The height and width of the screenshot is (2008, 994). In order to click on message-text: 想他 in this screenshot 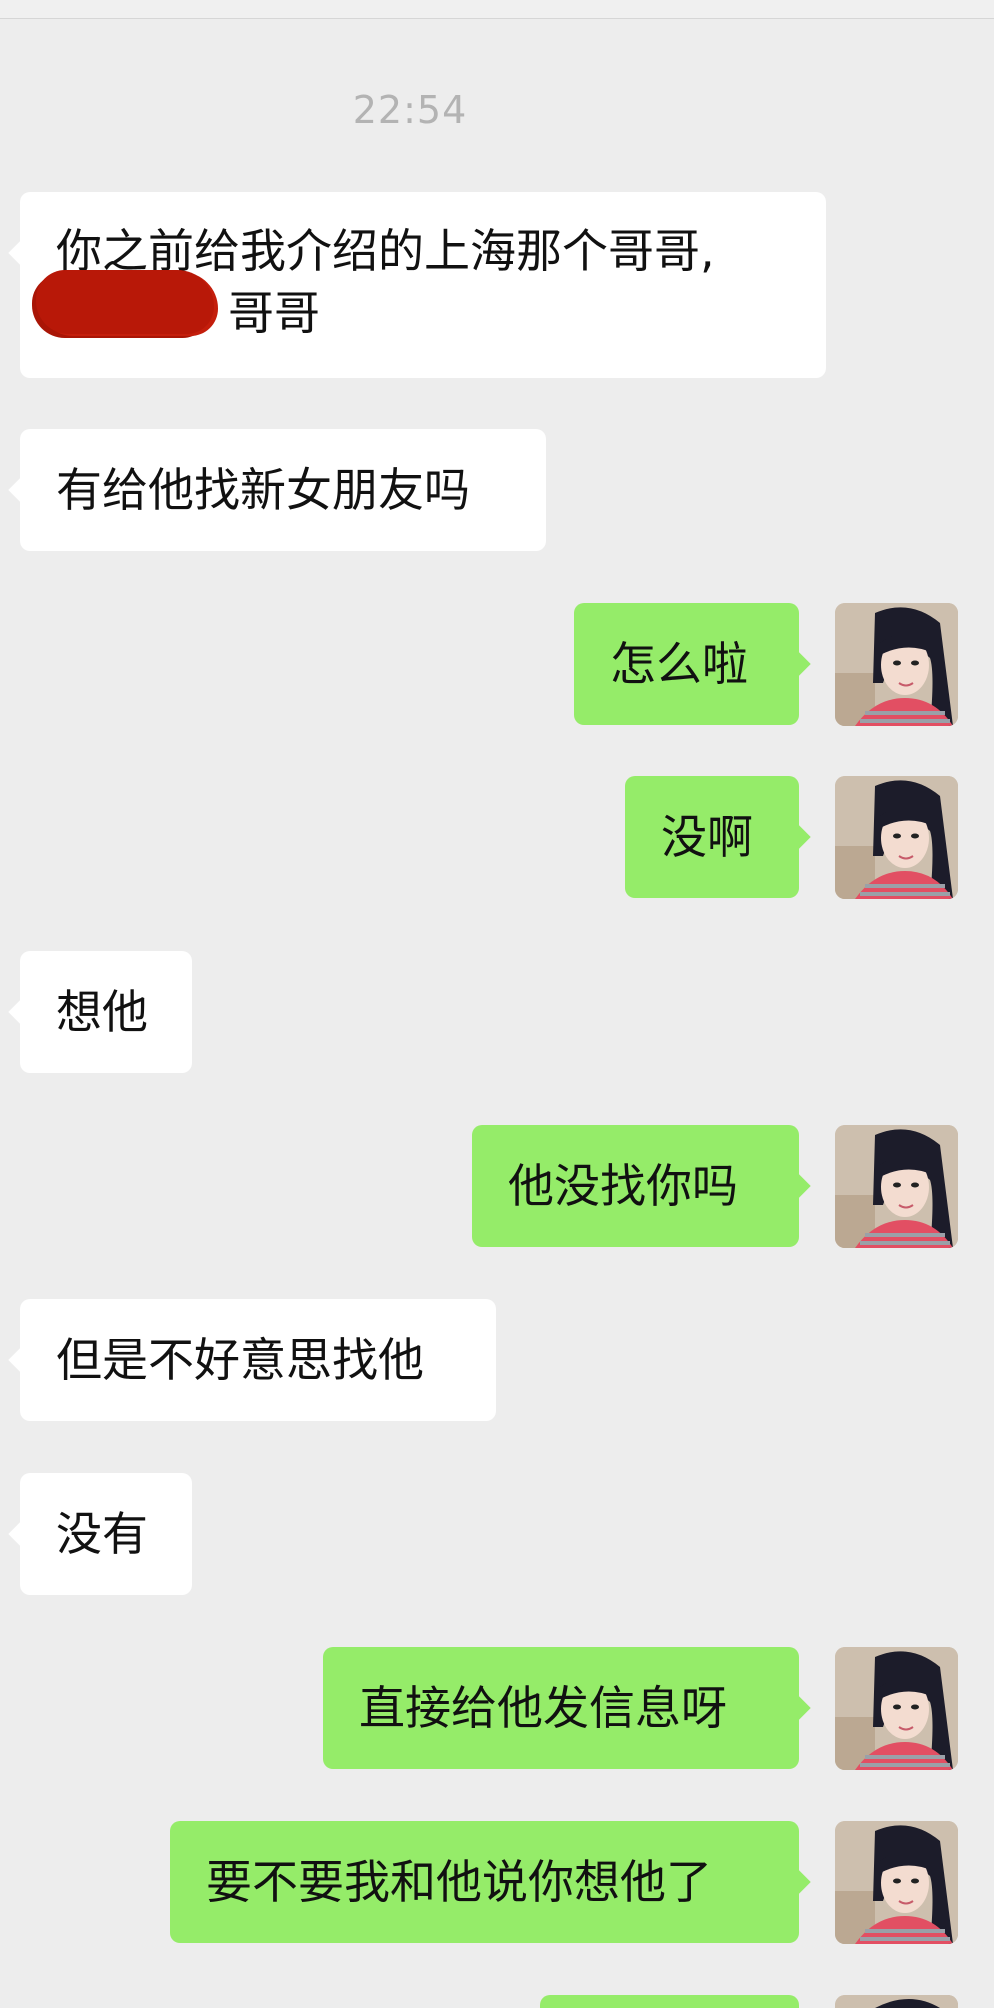, I will do `click(102, 1012)`.